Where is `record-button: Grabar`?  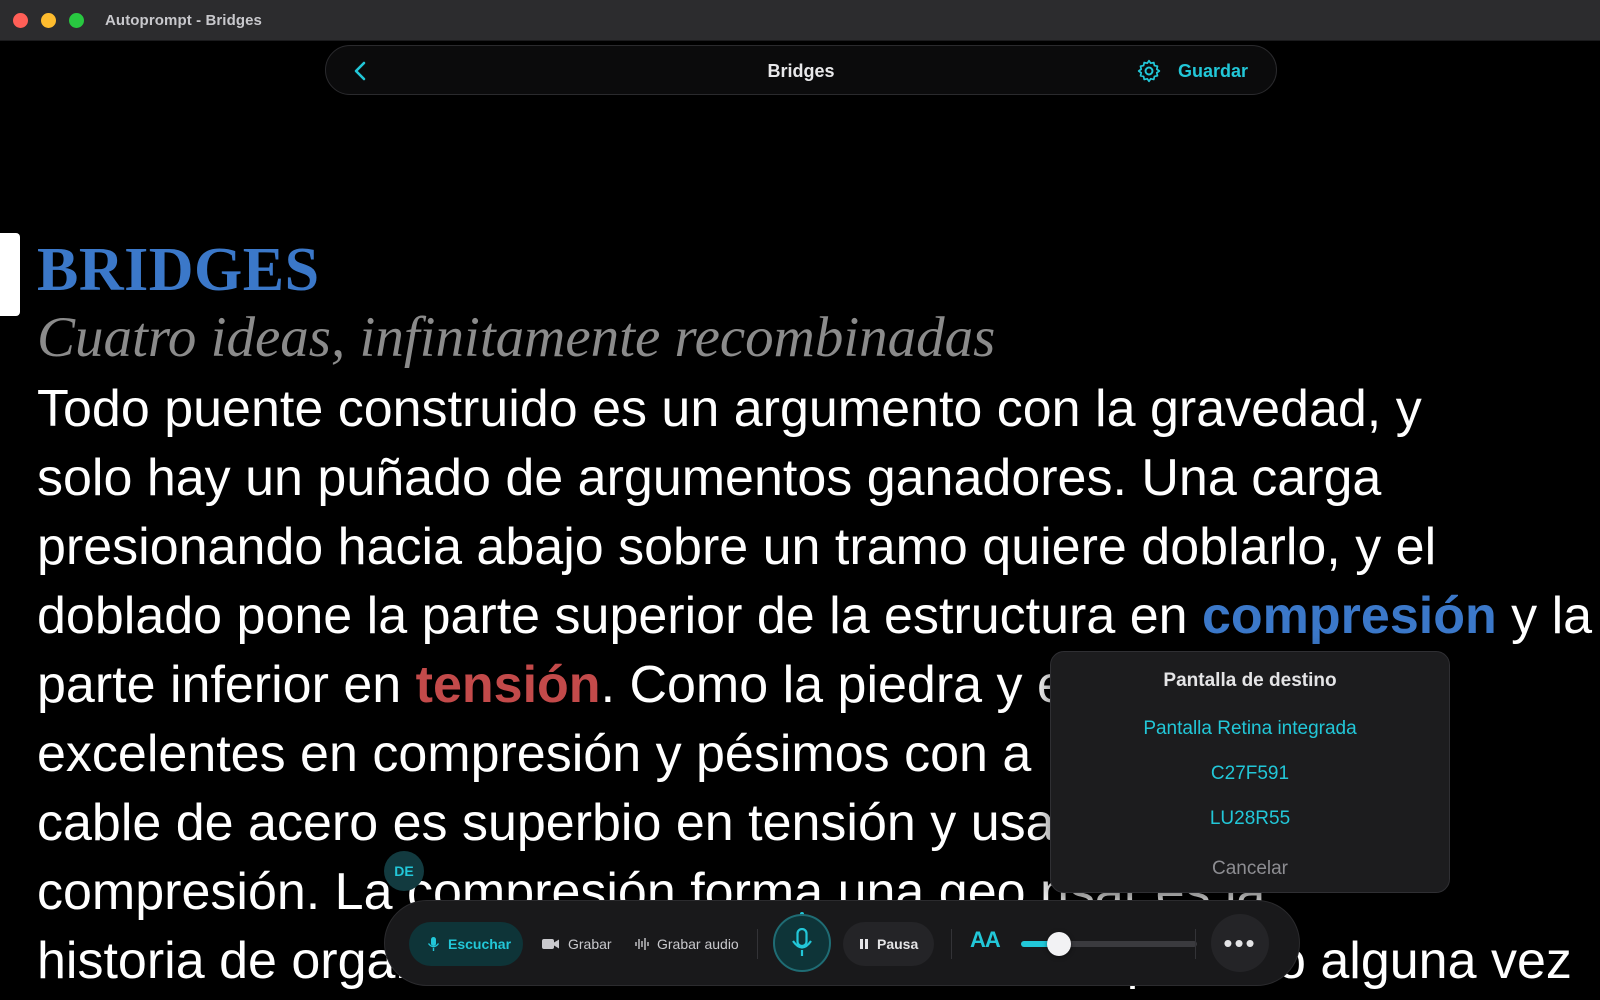
record-button: Grabar is located at coordinates (577, 944).